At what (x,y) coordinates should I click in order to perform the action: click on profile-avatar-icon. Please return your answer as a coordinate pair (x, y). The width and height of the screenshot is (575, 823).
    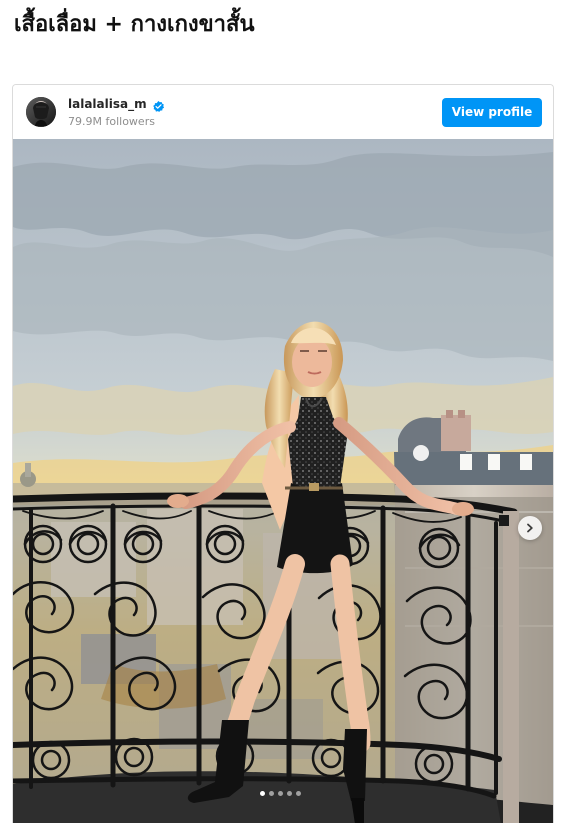
    Looking at the image, I should click on (41, 112).